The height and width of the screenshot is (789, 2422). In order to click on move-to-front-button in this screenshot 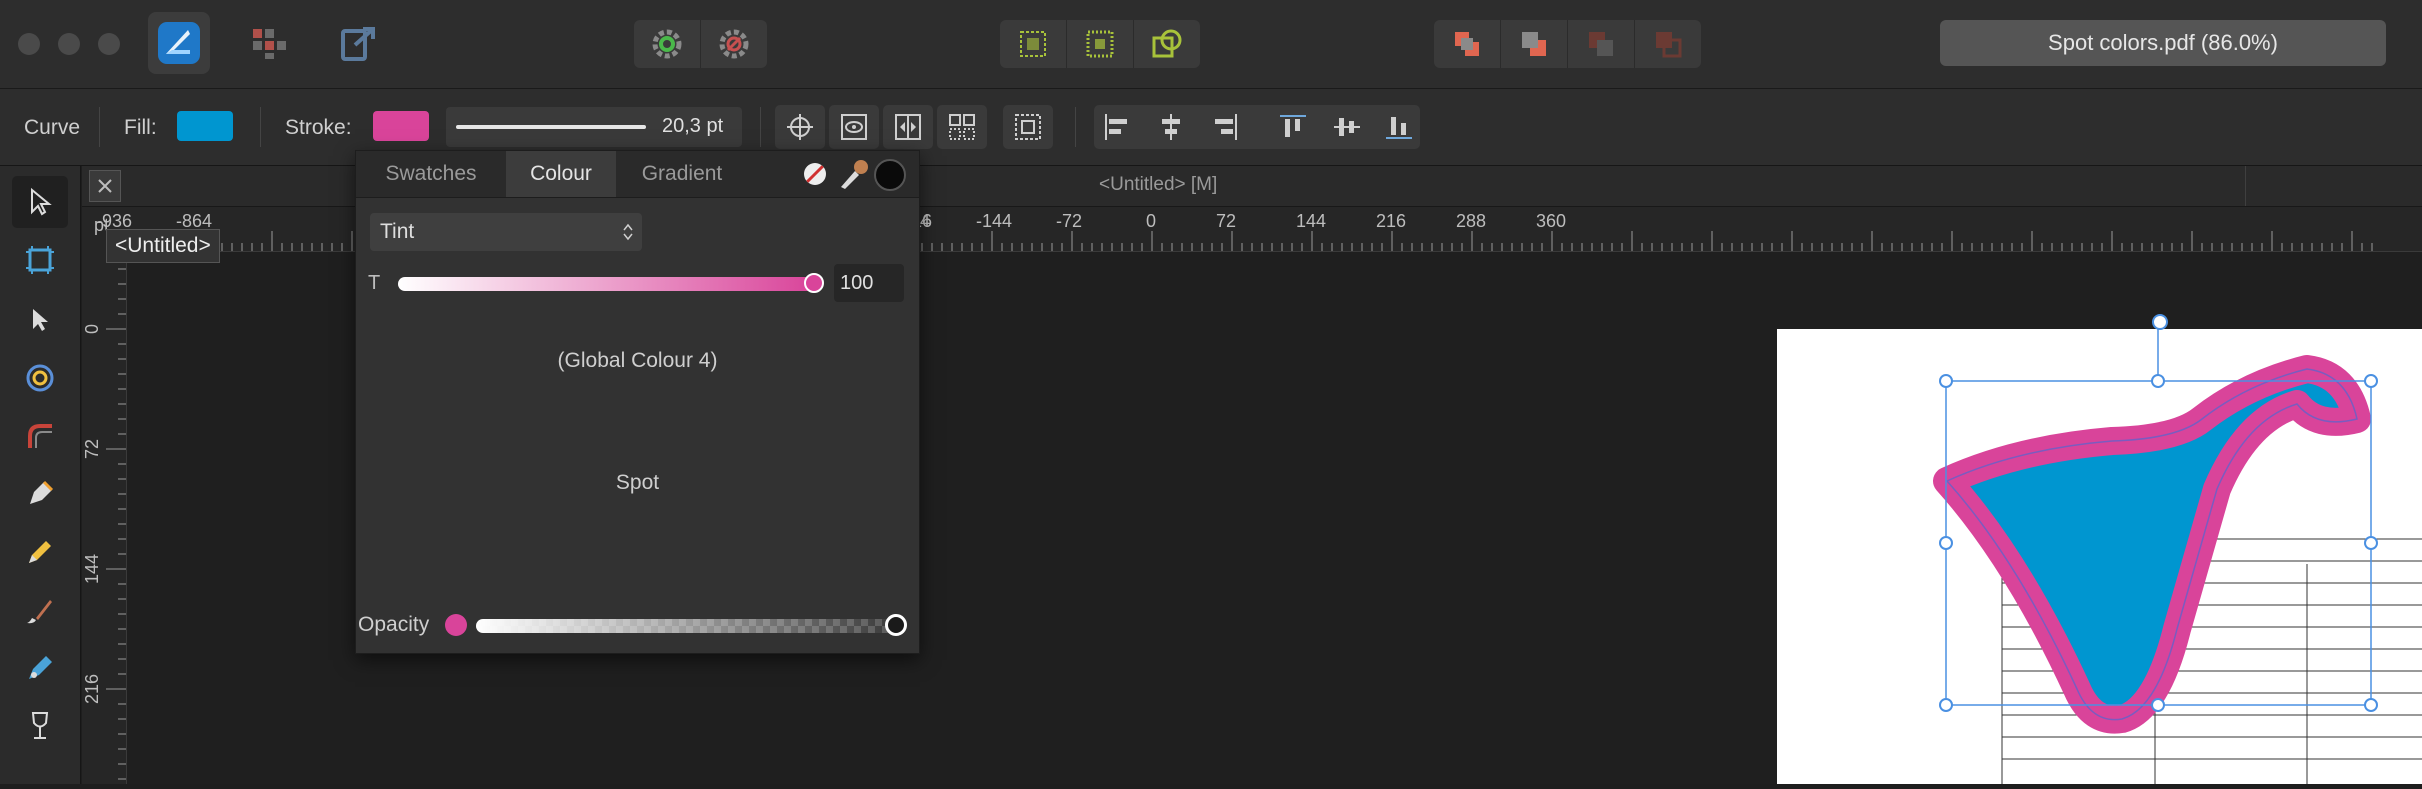, I will do `click(1668, 44)`.